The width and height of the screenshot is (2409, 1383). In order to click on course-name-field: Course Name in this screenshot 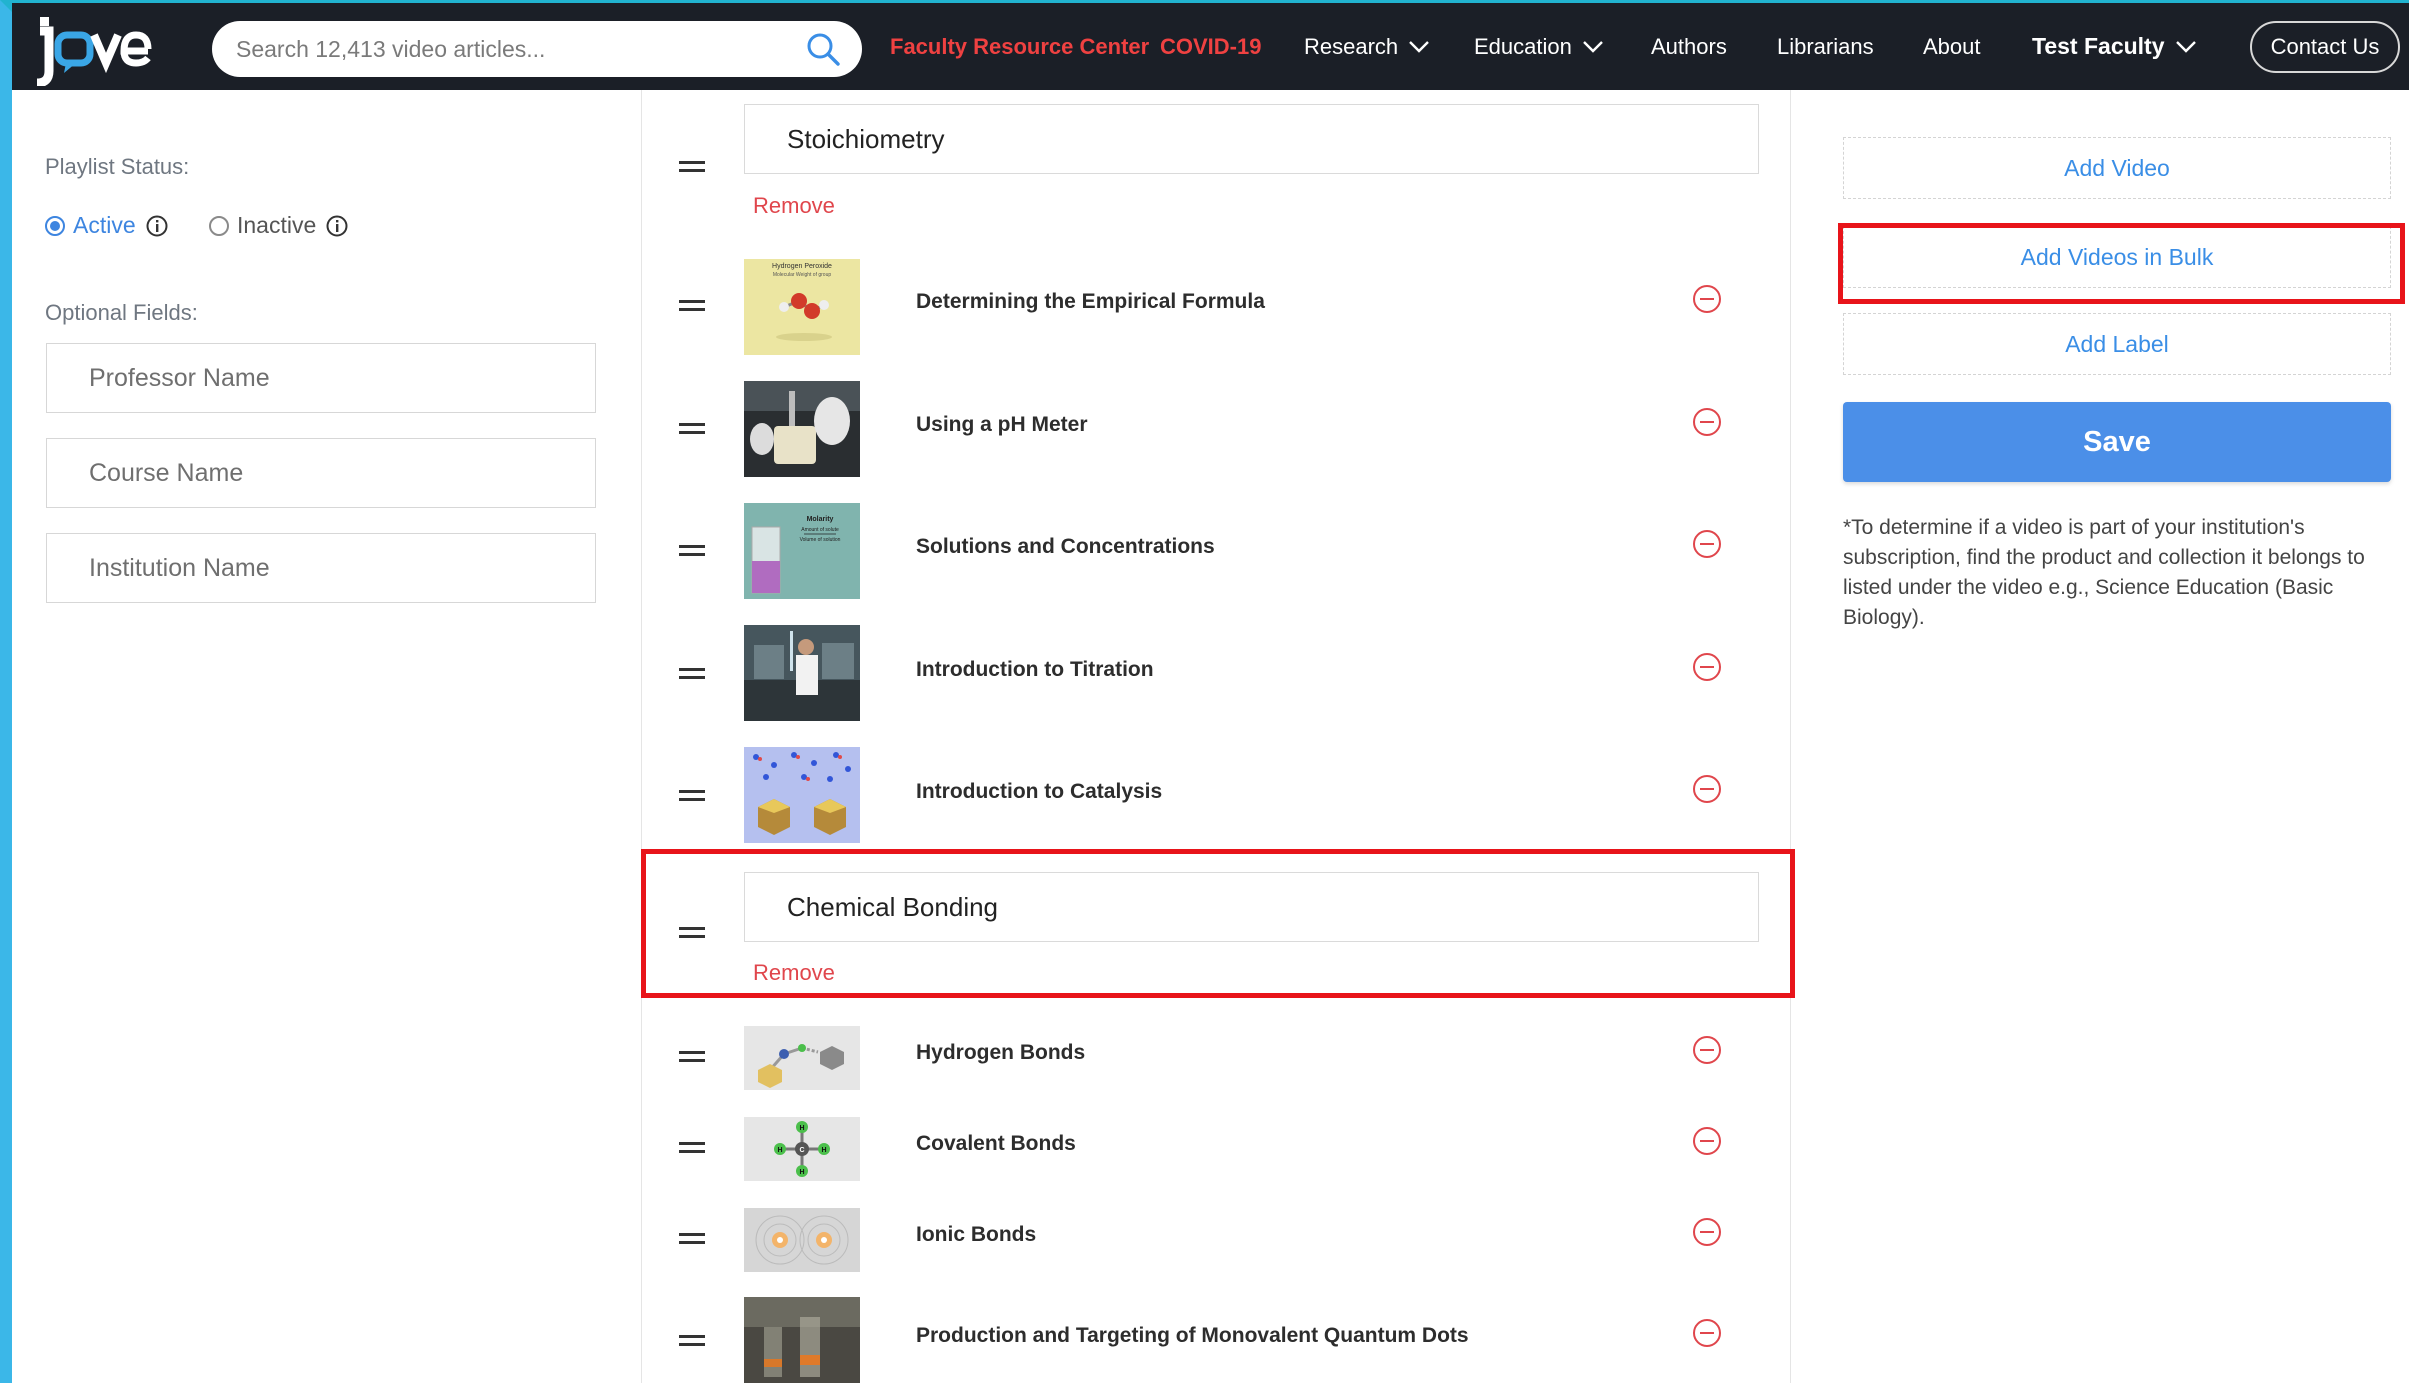, I will do `click(321, 473)`.